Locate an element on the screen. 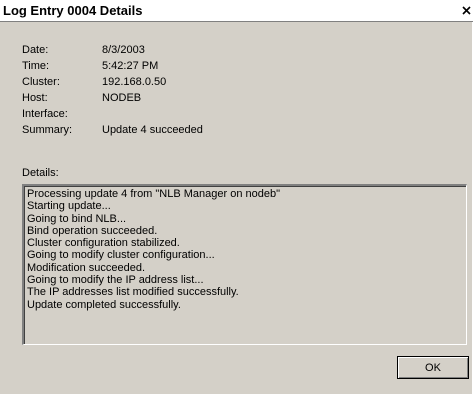  dialog-title: Log Entry 0004 Details is located at coordinates (73, 10).